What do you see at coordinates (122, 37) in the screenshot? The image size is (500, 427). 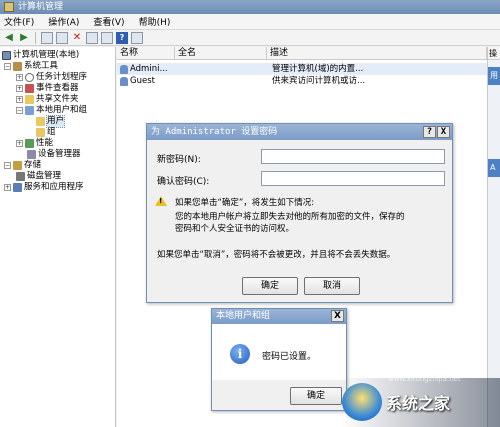 I see `help-icon: ?` at bounding box center [122, 37].